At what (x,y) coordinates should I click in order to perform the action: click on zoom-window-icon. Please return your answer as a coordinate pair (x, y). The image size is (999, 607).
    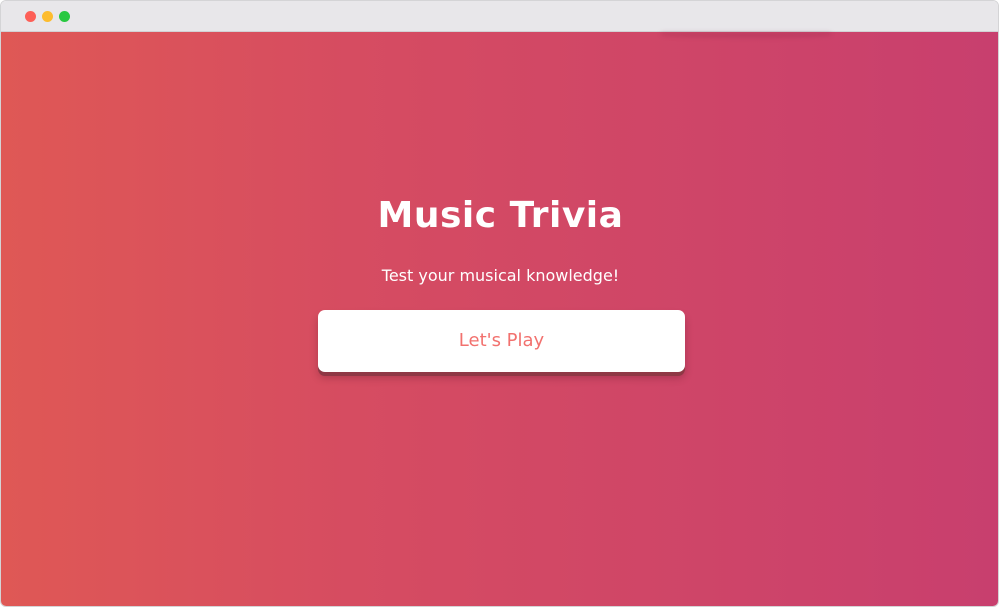
    Looking at the image, I should click on (64, 16).